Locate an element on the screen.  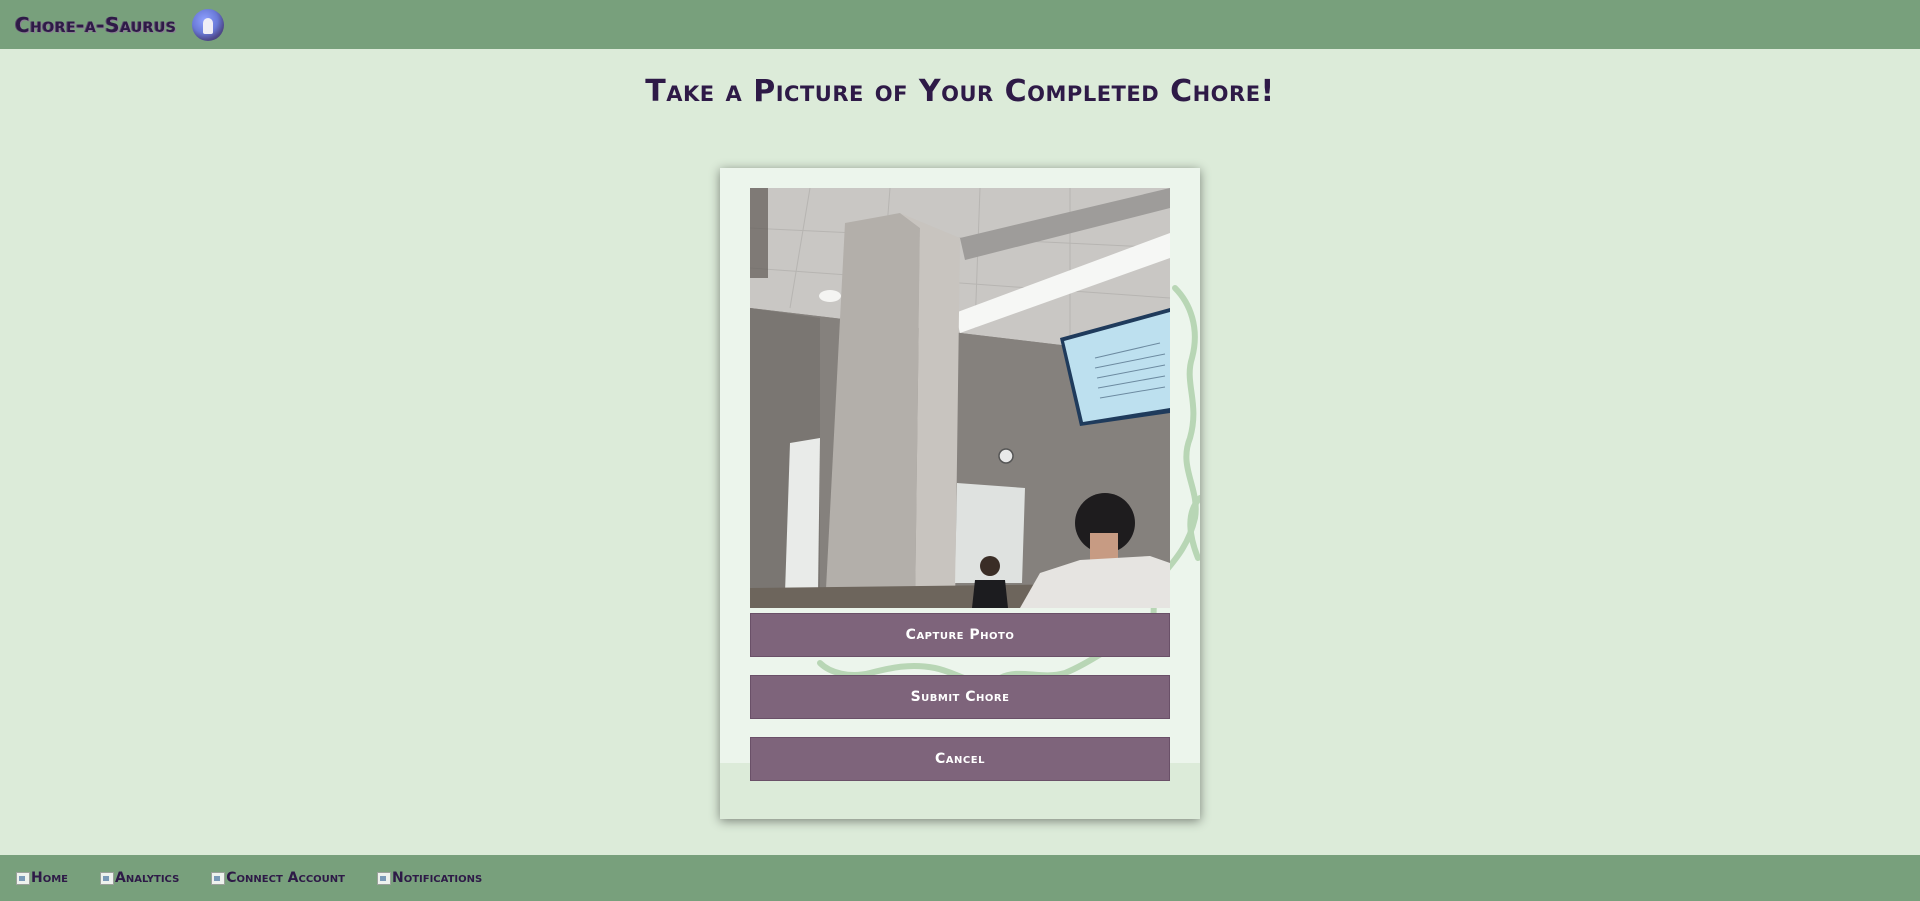
capture-photo-button: Capture Photo is located at coordinates (960, 635).